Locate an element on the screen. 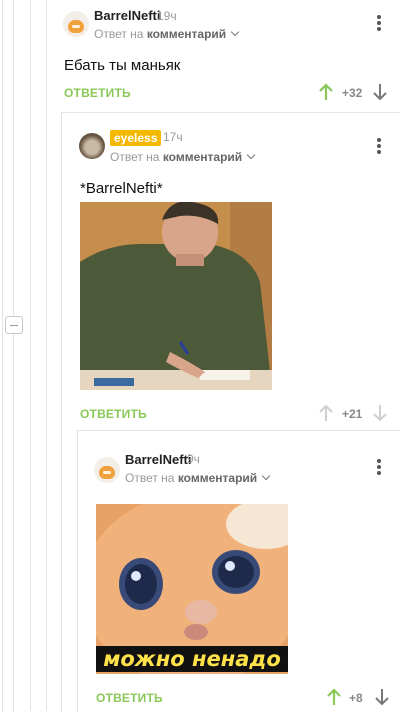 This screenshot has height=711, width=400. comment-image: можно ненадо is located at coordinates (192, 589).